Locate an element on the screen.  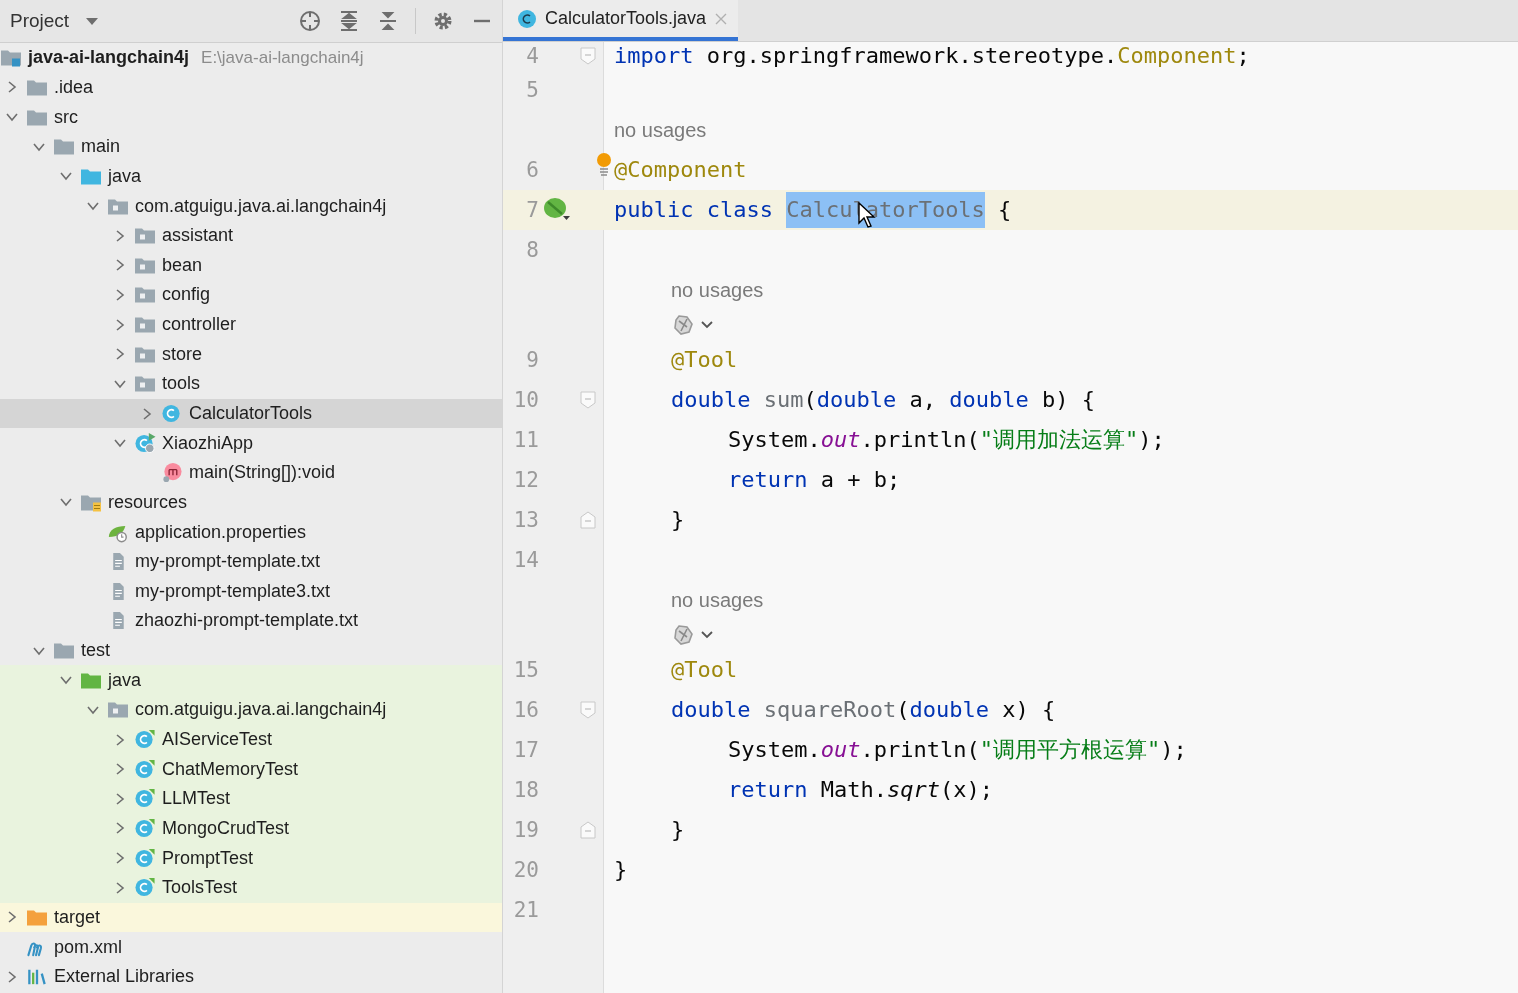
tree-item: src is located at coordinates (251, 117).